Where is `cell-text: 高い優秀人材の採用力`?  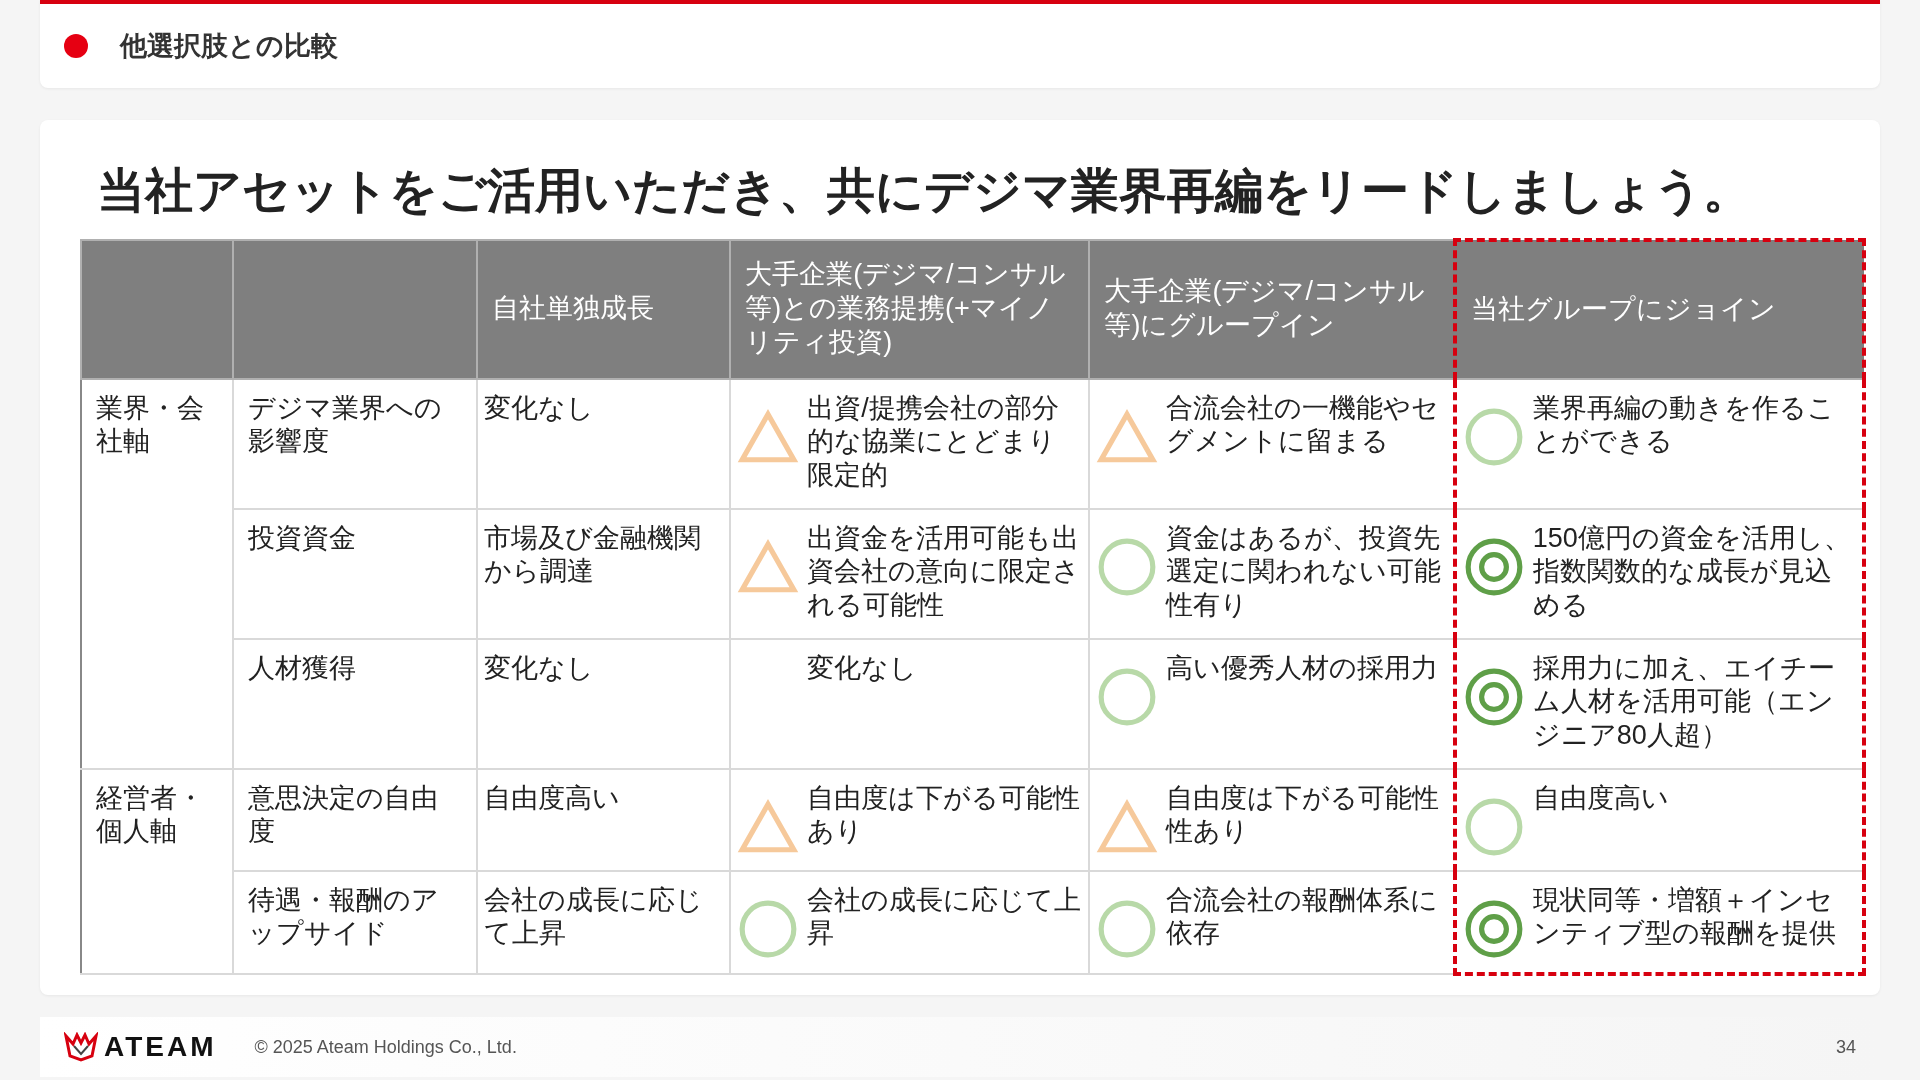 cell-text: 高い優秀人材の採用力 is located at coordinates (1302, 668).